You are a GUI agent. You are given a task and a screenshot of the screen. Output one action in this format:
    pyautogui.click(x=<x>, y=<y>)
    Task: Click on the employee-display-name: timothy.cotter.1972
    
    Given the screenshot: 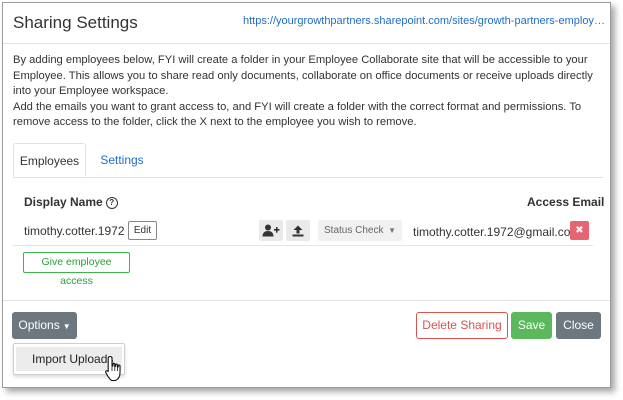 What is the action you would take?
    pyautogui.click(x=74, y=231)
    